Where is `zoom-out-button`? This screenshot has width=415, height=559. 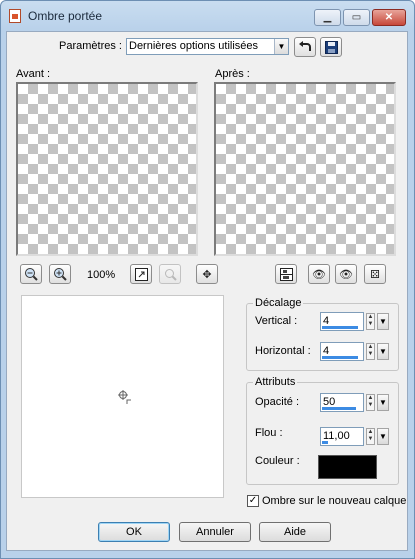 zoom-out-button is located at coordinates (31, 274).